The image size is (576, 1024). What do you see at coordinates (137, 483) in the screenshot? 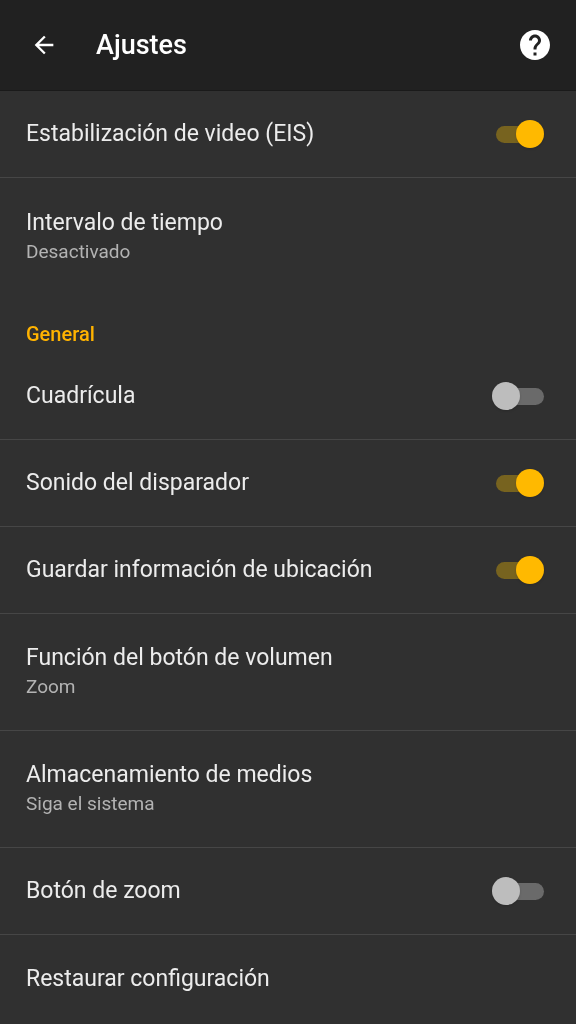
I see `setting-label: Sonido del disparador` at bounding box center [137, 483].